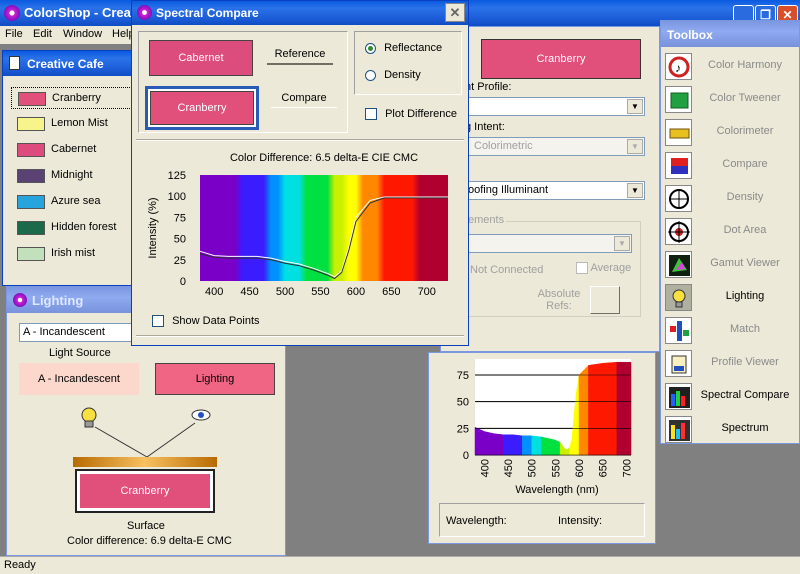 This screenshot has height=574, width=800. I want to click on swatch-name: Midnight, so click(72, 175).